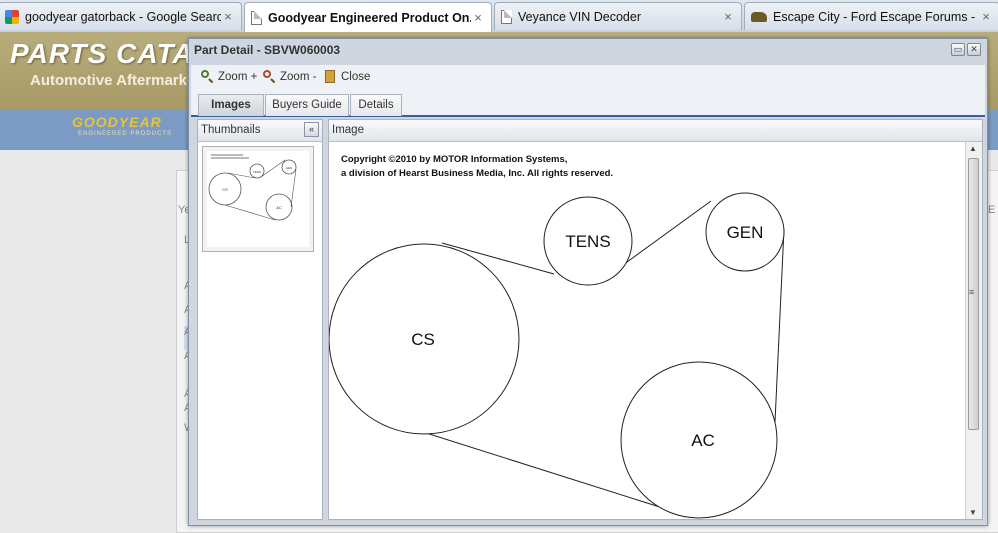 This screenshot has width=998, height=533. What do you see at coordinates (12, 16) in the screenshot?
I see `google-icon` at bounding box center [12, 16].